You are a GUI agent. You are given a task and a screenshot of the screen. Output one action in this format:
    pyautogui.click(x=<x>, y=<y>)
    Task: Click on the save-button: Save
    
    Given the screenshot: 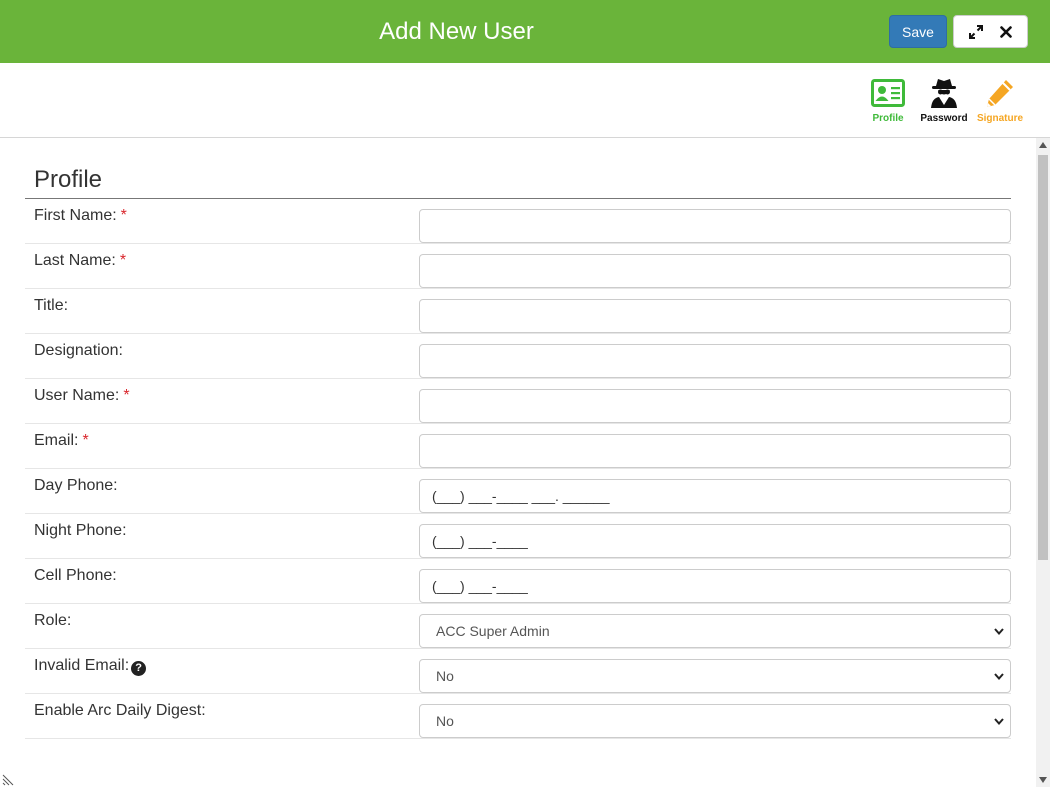 What is the action you would take?
    pyautogui.click(x=918, y=31)
    